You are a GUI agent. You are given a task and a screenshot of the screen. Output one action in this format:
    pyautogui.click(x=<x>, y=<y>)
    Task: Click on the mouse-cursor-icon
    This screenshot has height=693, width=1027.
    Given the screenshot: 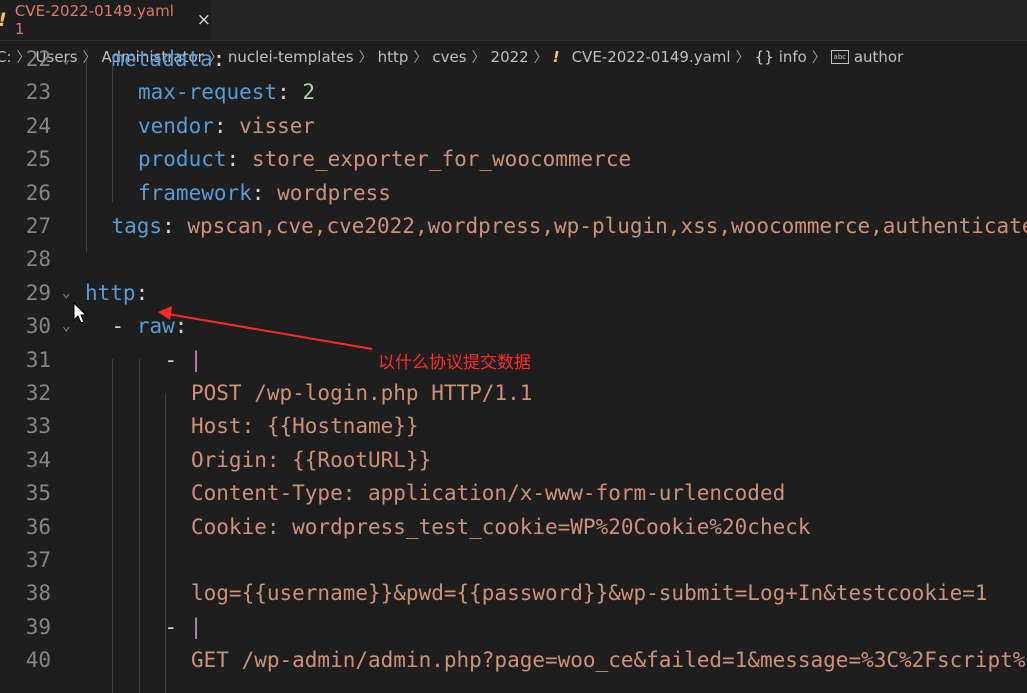 What is the action you would take?
    pyautogui.click(x=80, y=312)
    